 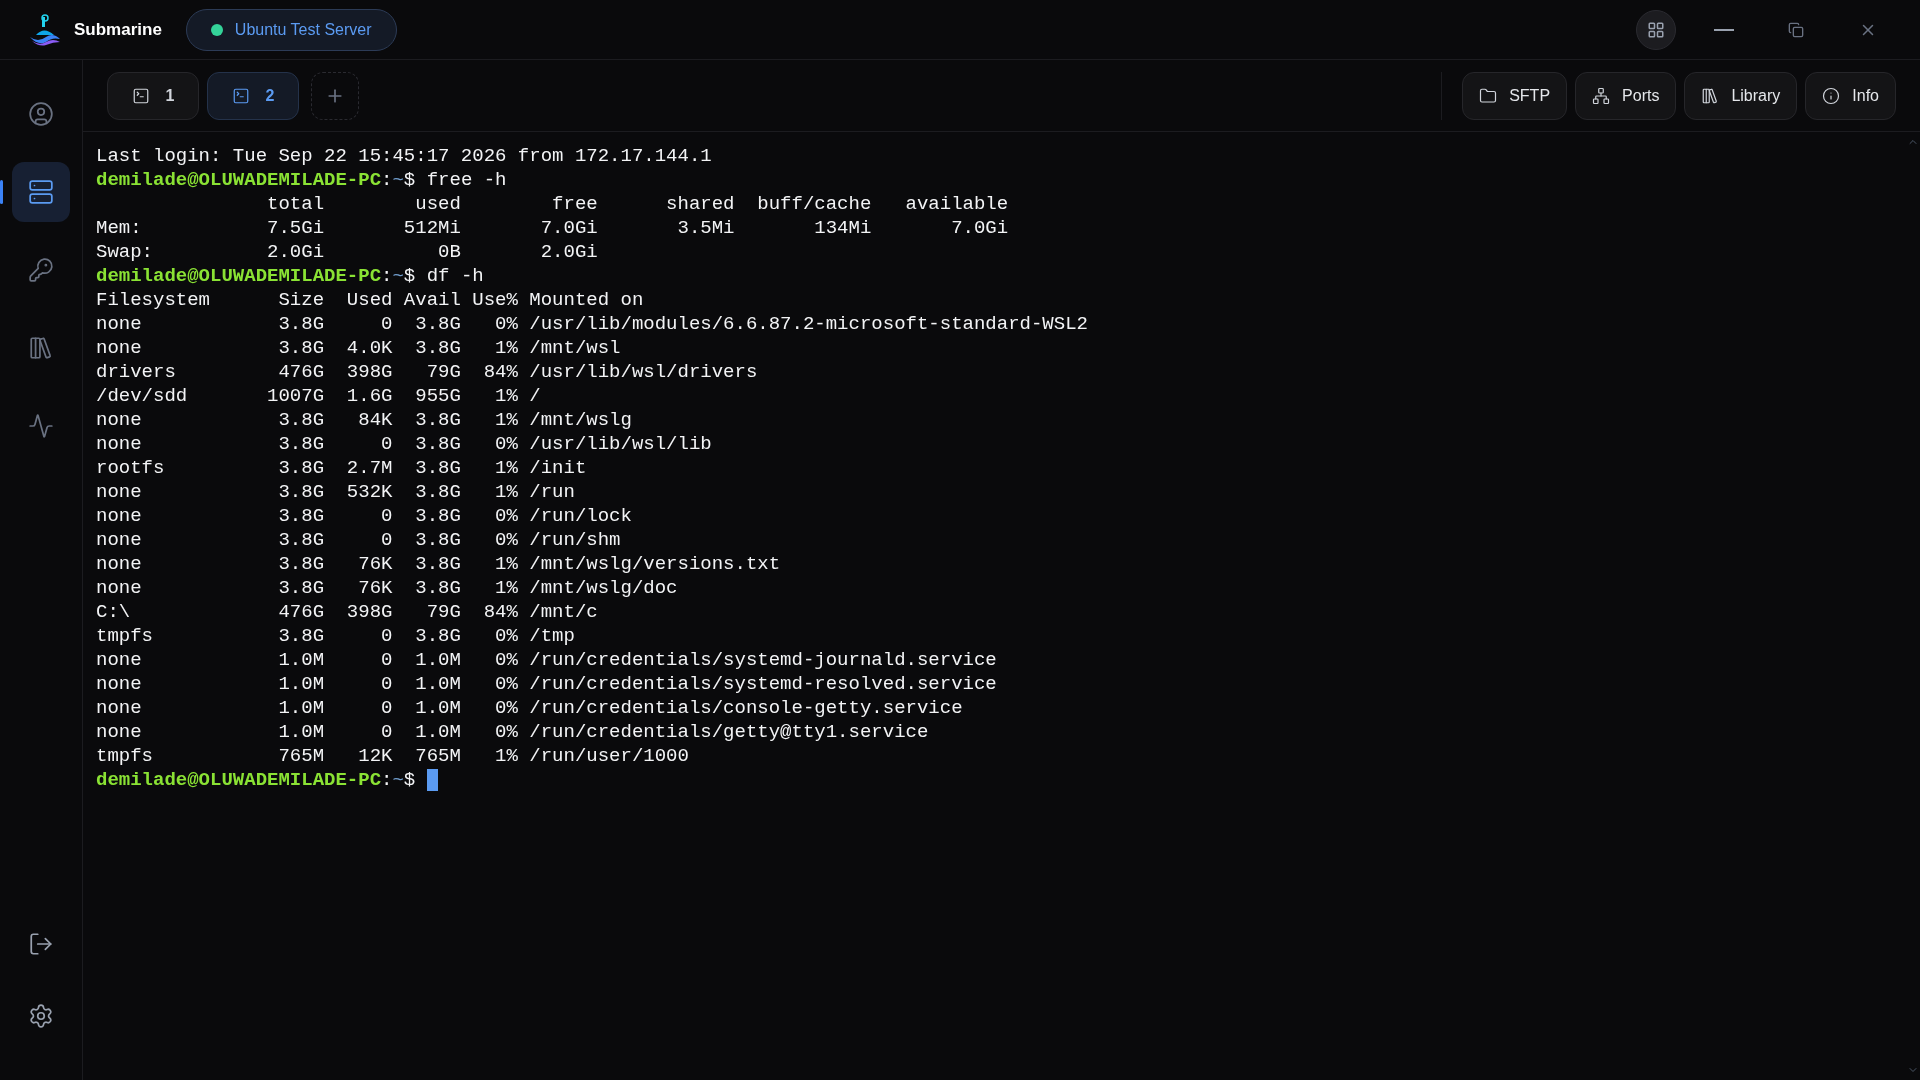 What do you see at coordinates (303, 29) in the screenshot?
I see `server-name: Ubuntu Test Server` at bounding box center [303, 29].